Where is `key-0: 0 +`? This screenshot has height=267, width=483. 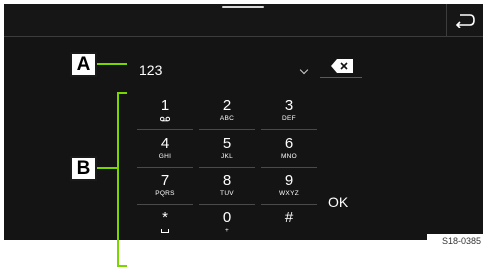 key-0: 0 + is located at coordinates (227, 224).